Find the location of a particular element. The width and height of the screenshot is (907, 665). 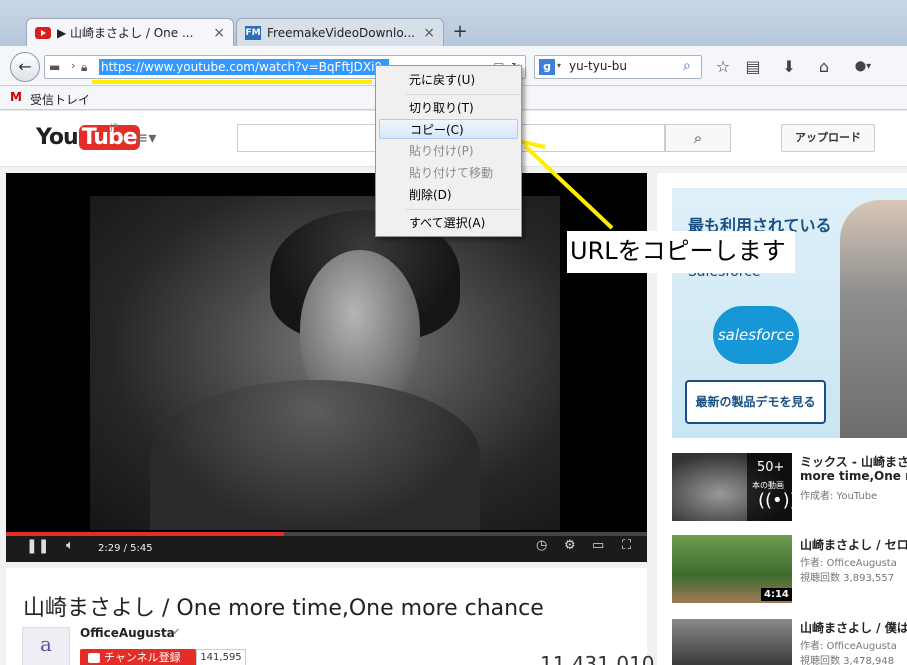

youtube-favicon-icon is located at coordinates (43, 32).